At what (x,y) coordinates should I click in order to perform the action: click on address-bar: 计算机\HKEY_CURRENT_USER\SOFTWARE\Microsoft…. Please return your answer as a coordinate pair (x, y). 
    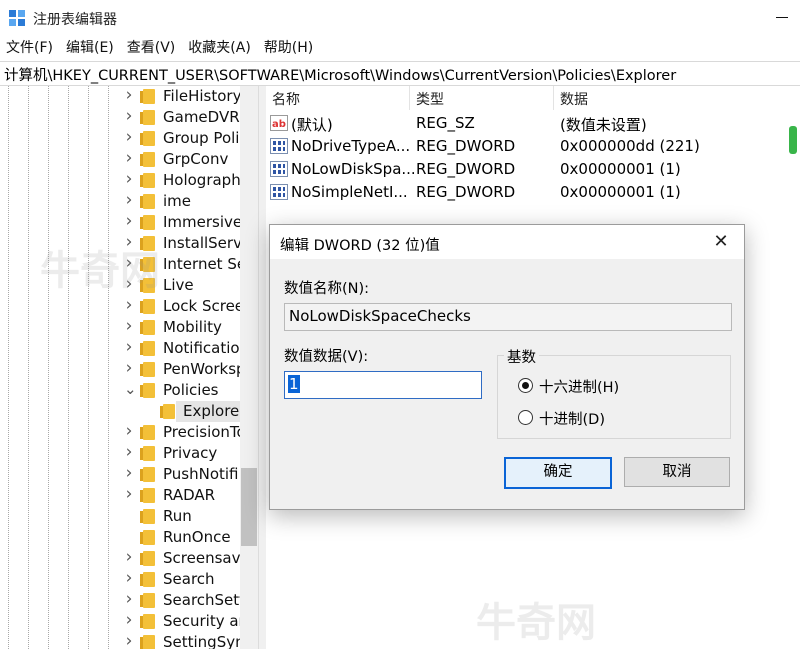
    Looking at the image, I should click on (400, 73).